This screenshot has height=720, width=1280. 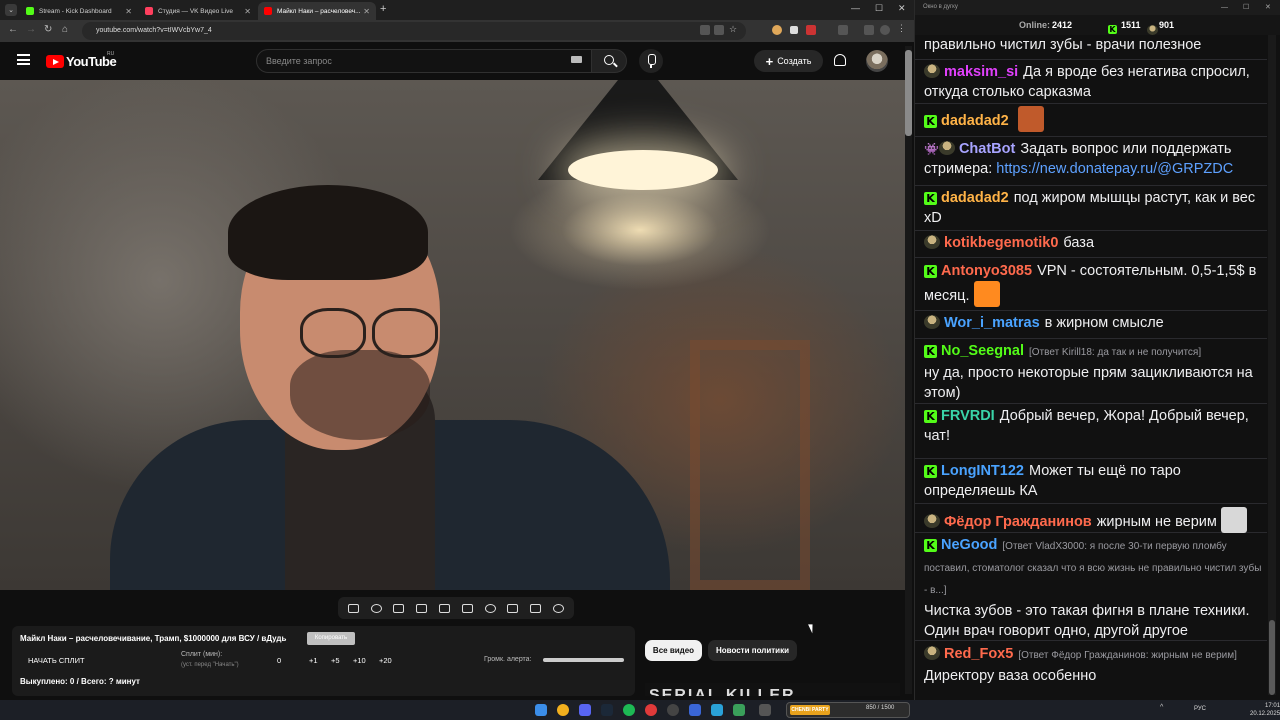 What do you see at coordinates (752, 650) in the screenshot?
I see `chip-politics-news: Новости политики` at bounding box center [752, 650].